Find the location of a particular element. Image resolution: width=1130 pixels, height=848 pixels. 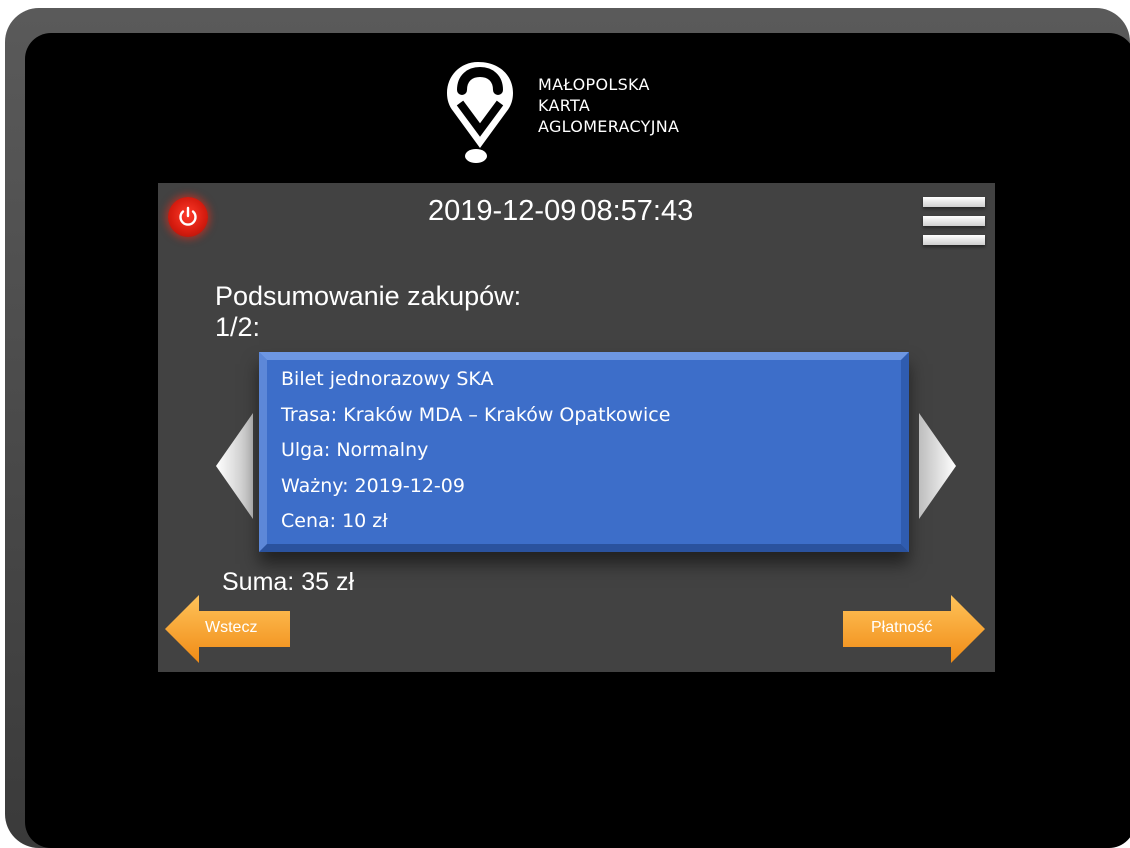

page-counter: 1/2: is located at coordinates (238, 327).